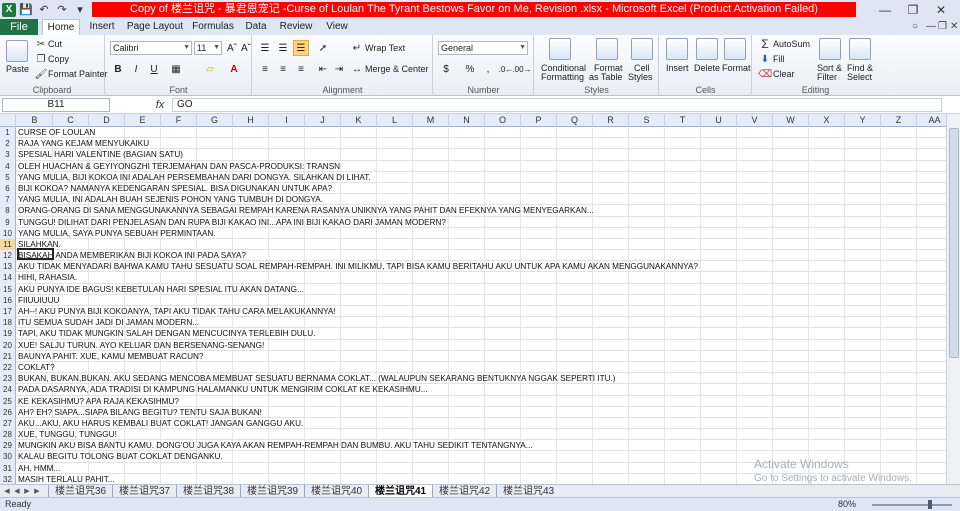  What do you see at coordinates (337, 27) in the screenshot?
I see `tab-view: View` at bounding box center [337, 27].